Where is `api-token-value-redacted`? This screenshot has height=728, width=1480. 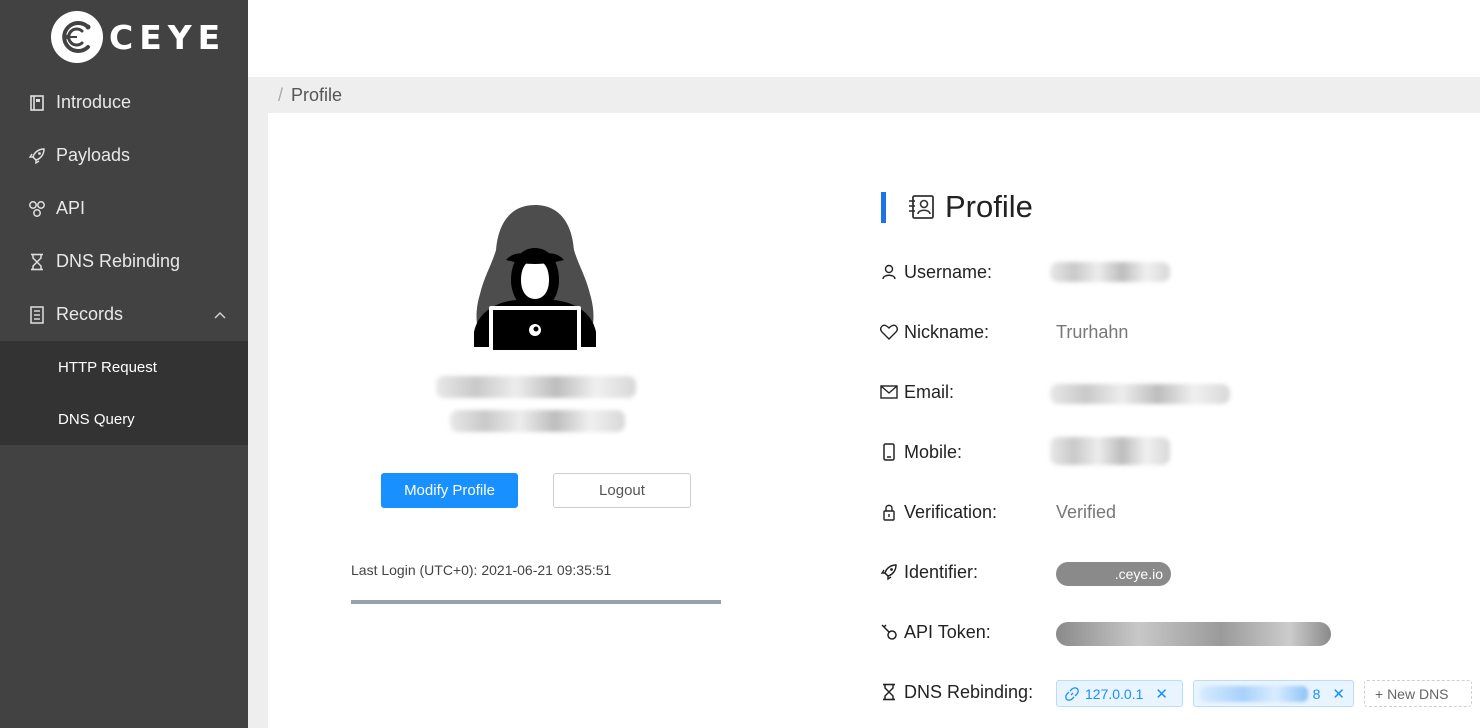 api-token-value-redacted is located at coordinates (1193, 634).